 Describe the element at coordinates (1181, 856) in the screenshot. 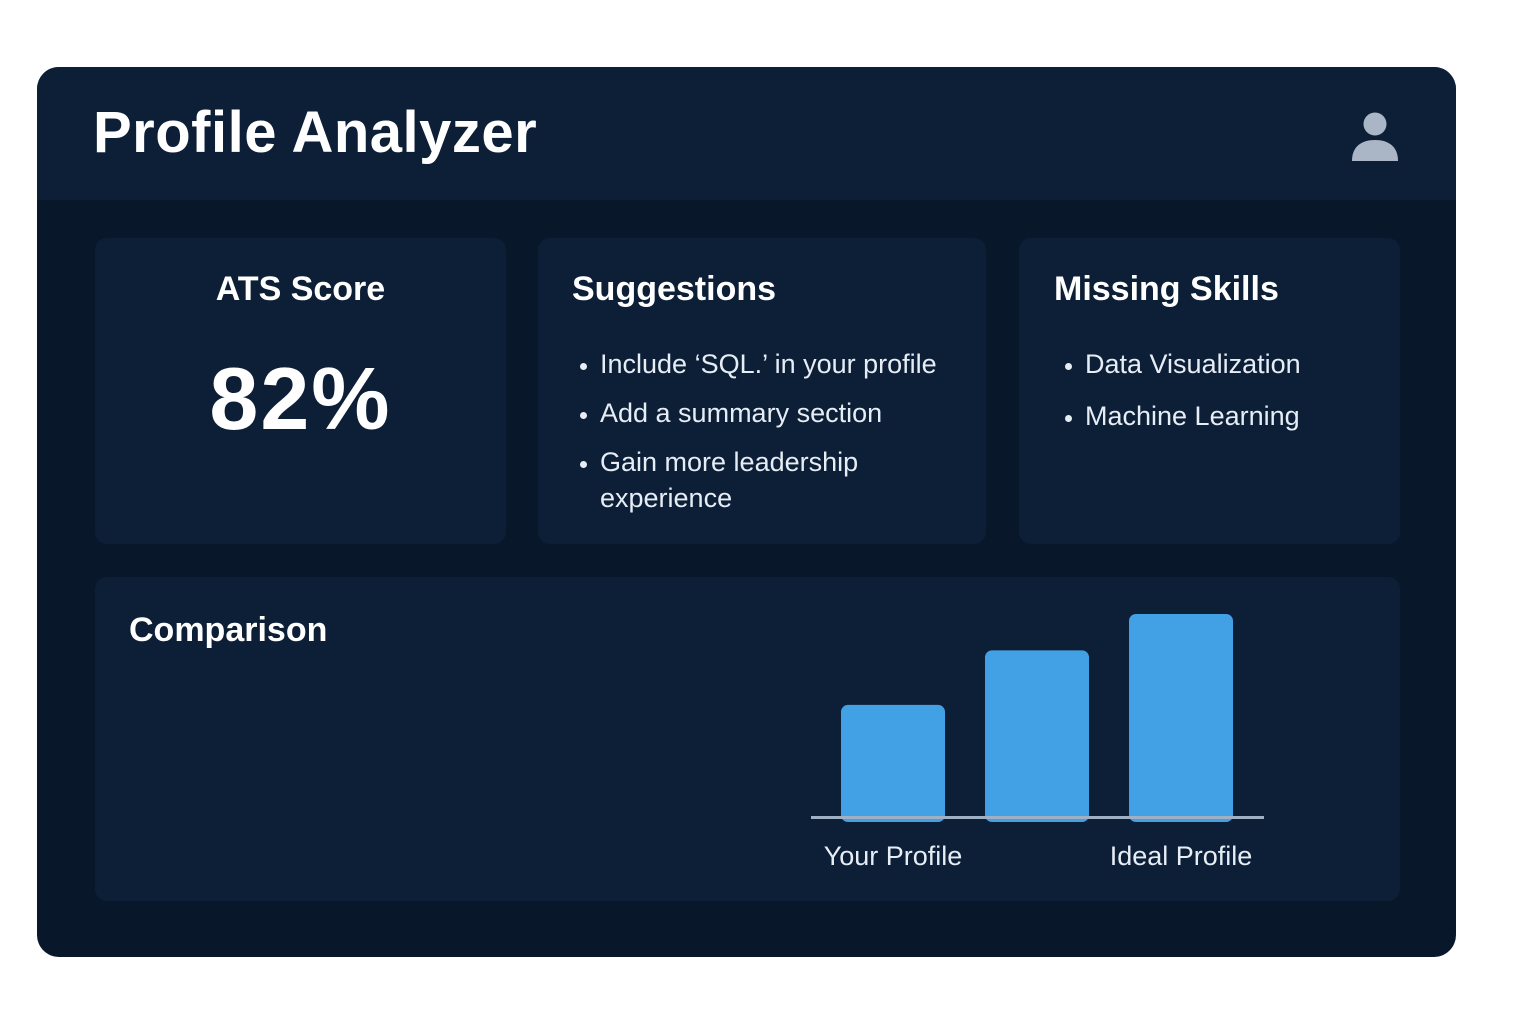

I see `chart-category-label: Ideal Profile` at that location.